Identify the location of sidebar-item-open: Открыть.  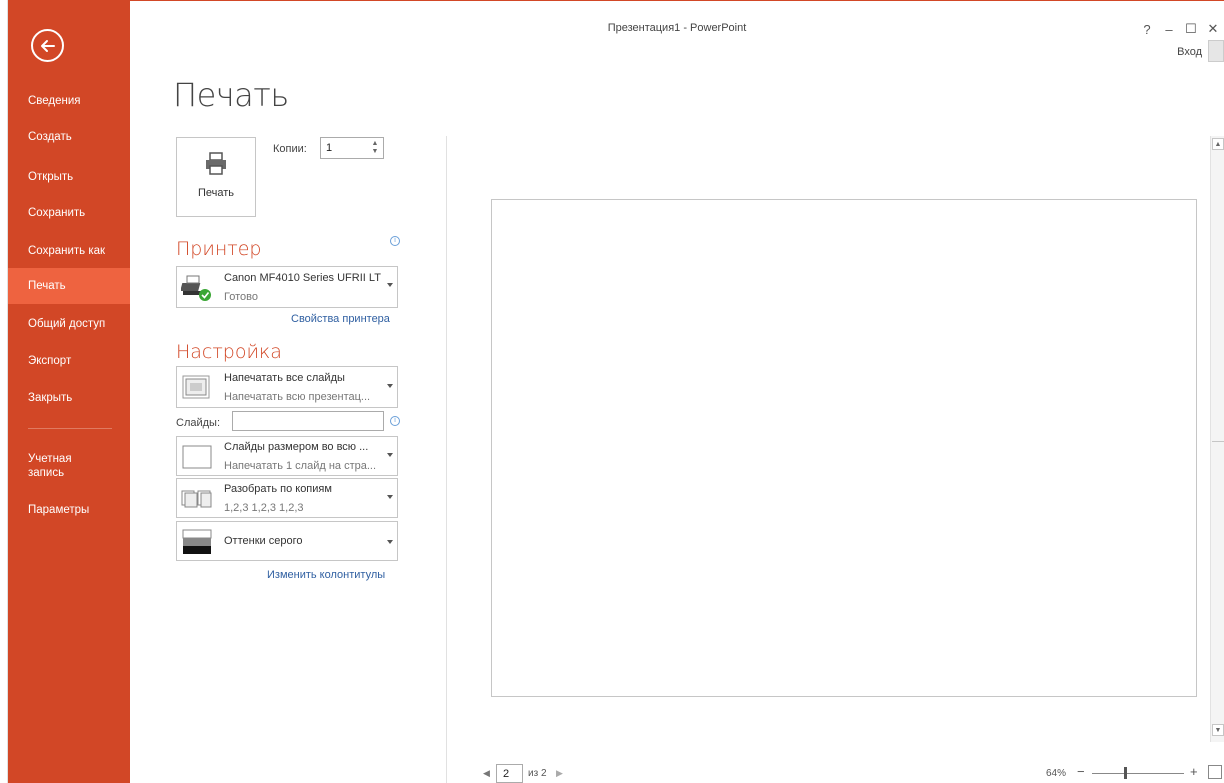
(69, 177).